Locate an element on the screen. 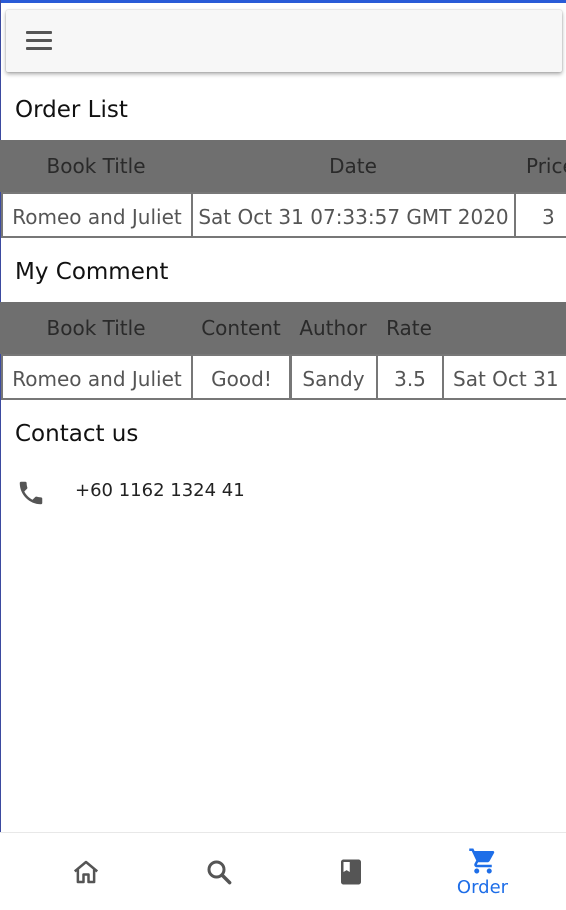 This screenshot has width=566, height=910. nav-order: Order is located at coordinates (482, 871).